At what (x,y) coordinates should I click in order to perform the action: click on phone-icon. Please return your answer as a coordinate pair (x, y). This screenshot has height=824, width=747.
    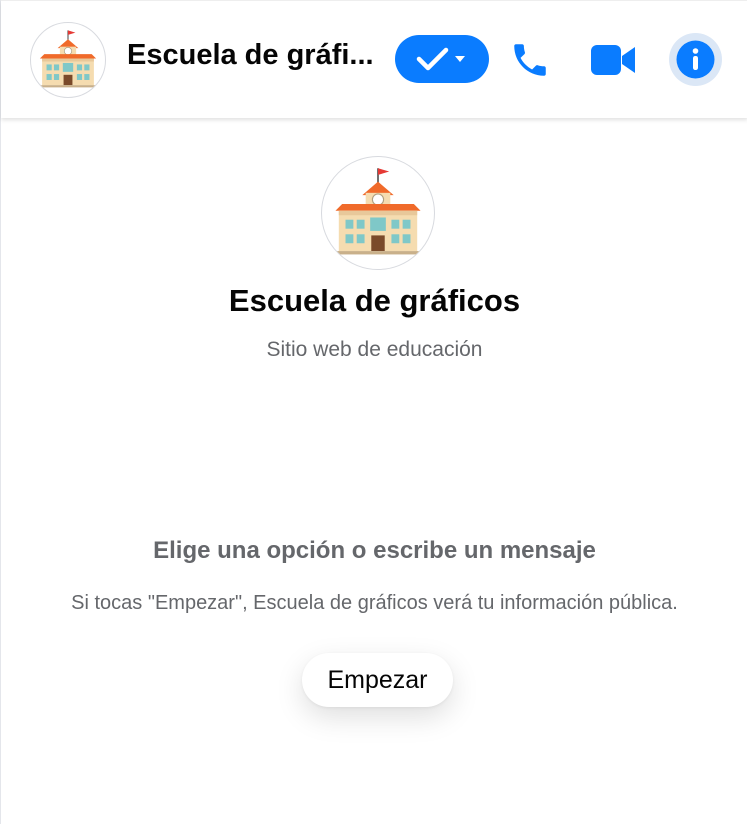
    Looking at the image, I should click on (530, 60).